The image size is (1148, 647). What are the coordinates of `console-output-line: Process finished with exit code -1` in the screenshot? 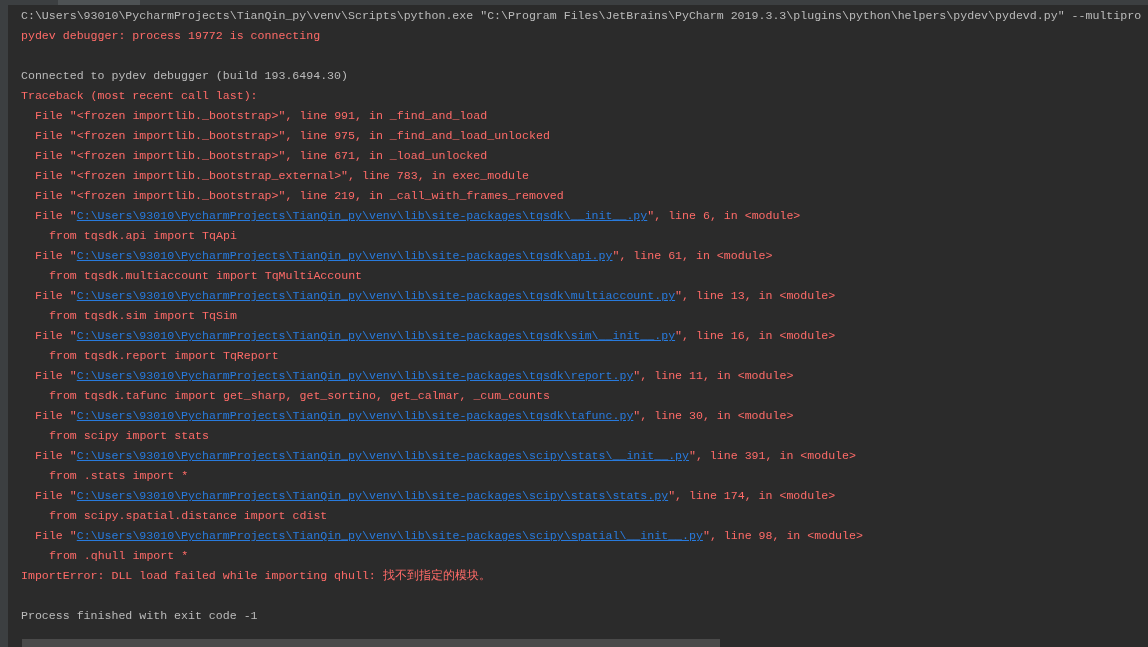 It's located at (139, 616).